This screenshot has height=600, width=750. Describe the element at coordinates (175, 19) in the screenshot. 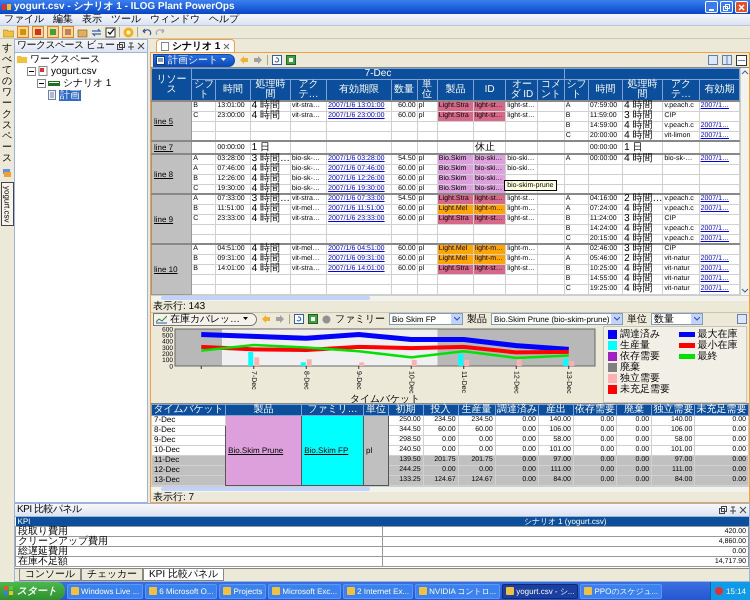

I see `menu-item: ウィンドウ` at that location.